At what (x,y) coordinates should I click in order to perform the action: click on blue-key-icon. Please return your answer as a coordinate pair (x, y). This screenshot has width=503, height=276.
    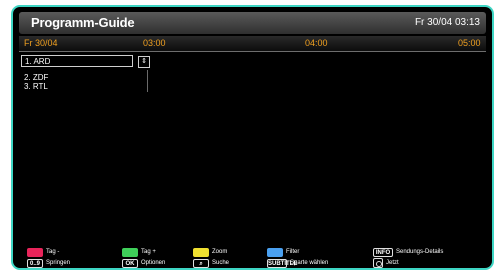
    Looking at the image, I should click on (275, 252).